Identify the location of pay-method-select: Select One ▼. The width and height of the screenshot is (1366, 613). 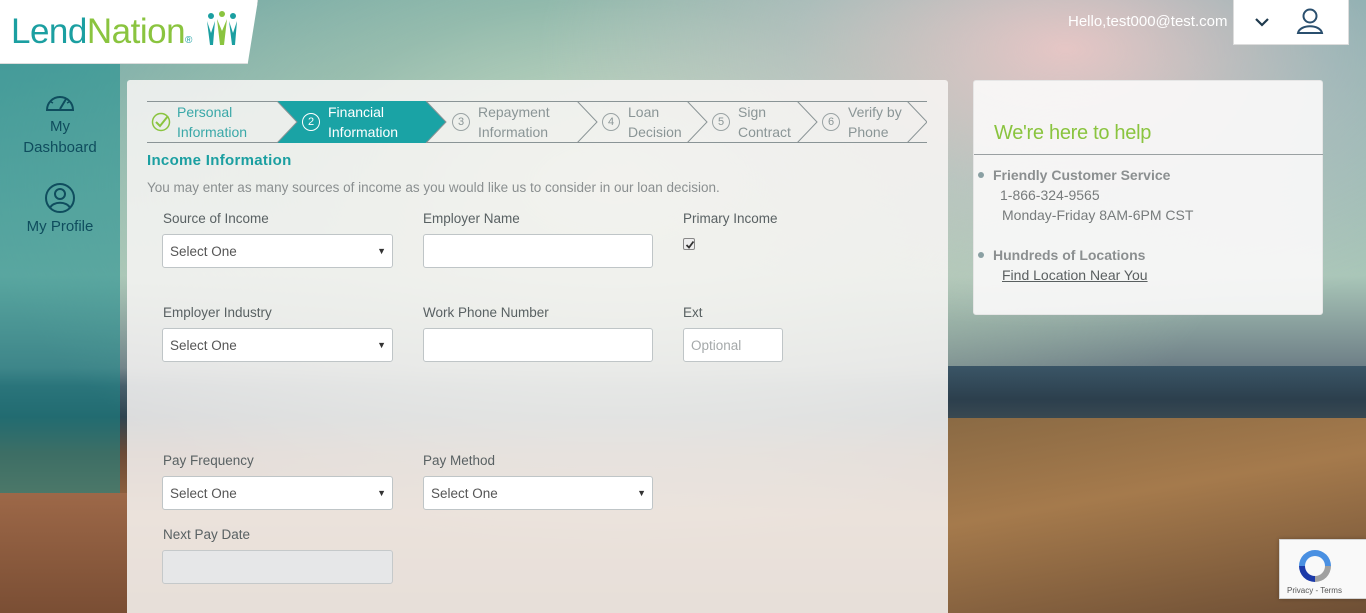
(538, 493).